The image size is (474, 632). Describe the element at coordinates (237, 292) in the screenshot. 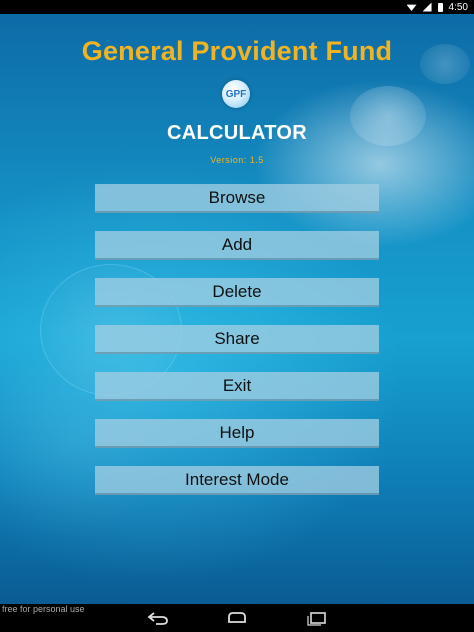

I see `delete-button: Delete` at that location.